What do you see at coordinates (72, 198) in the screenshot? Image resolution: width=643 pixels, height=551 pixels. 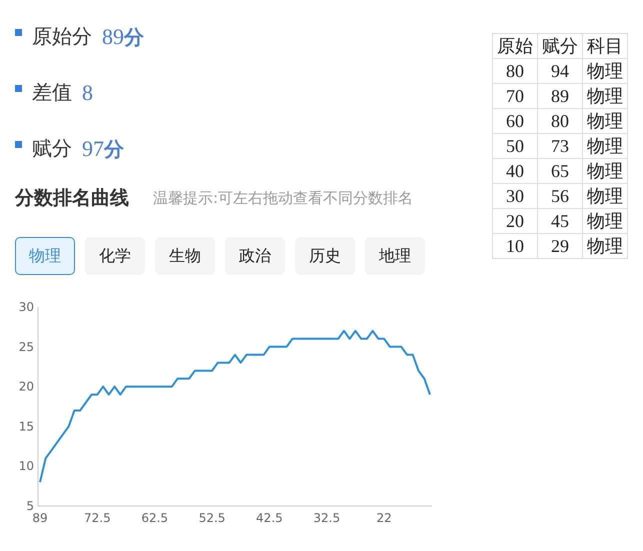 I see `section-title: 分数排名曲线` at bounding box center [72, 198].